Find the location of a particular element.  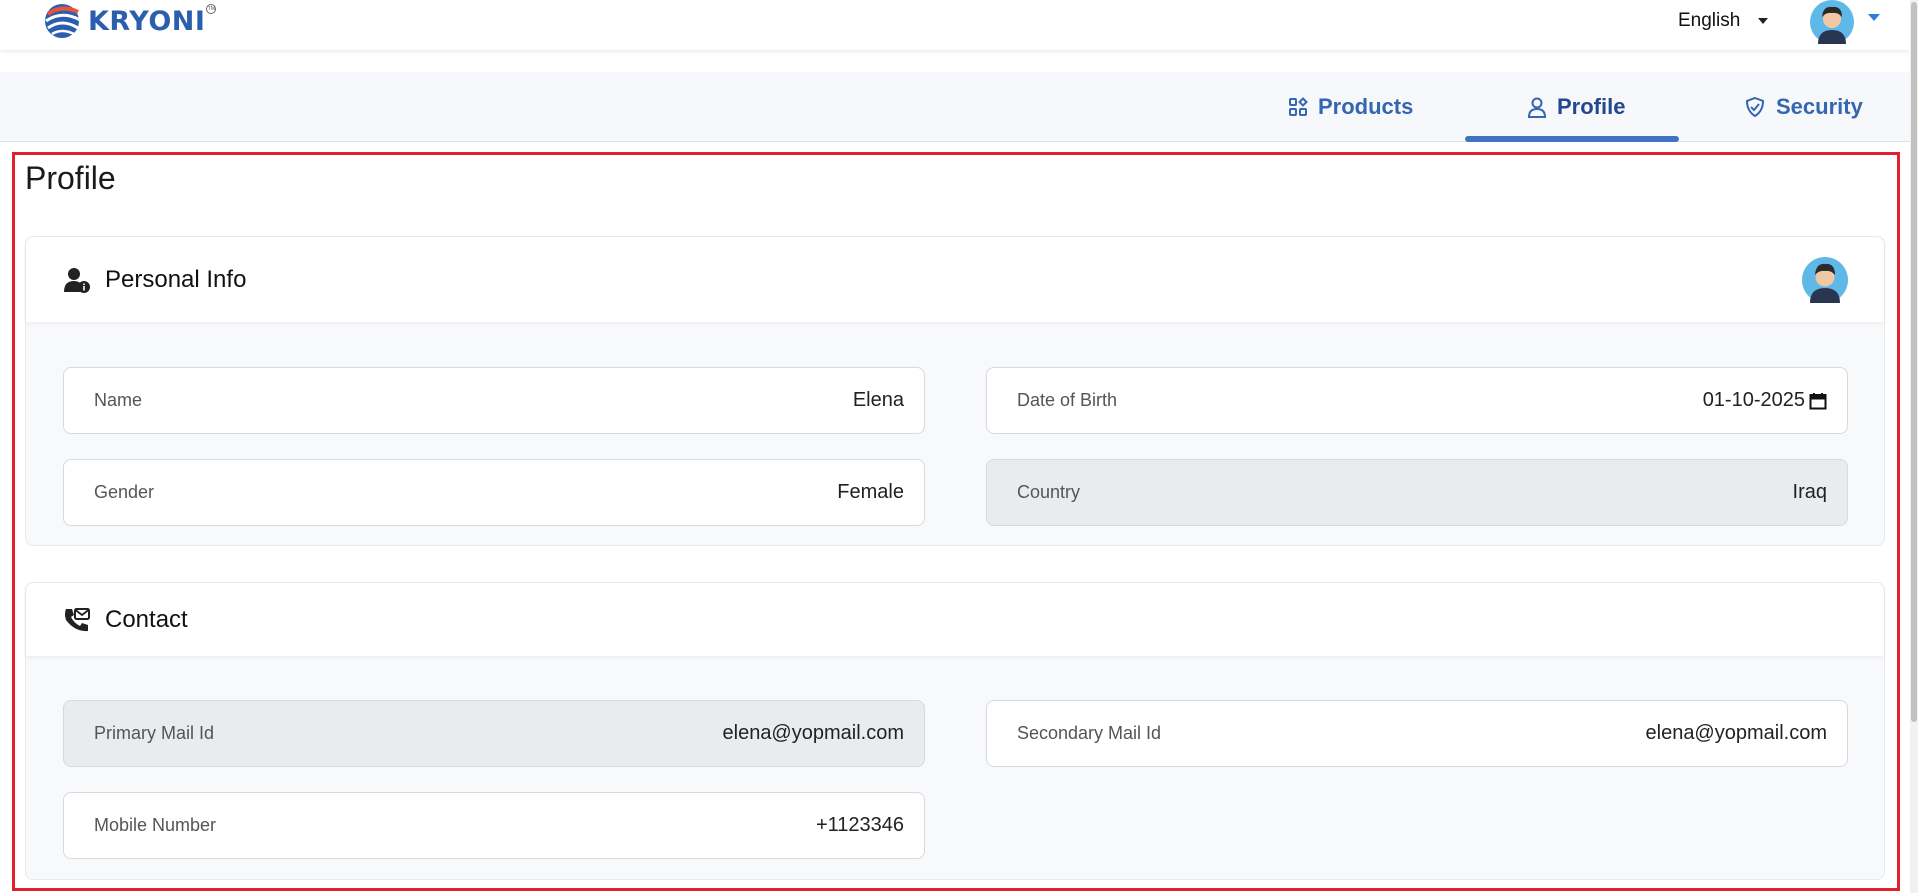

active-tab-indicator is located at coordinates (1572, 139).